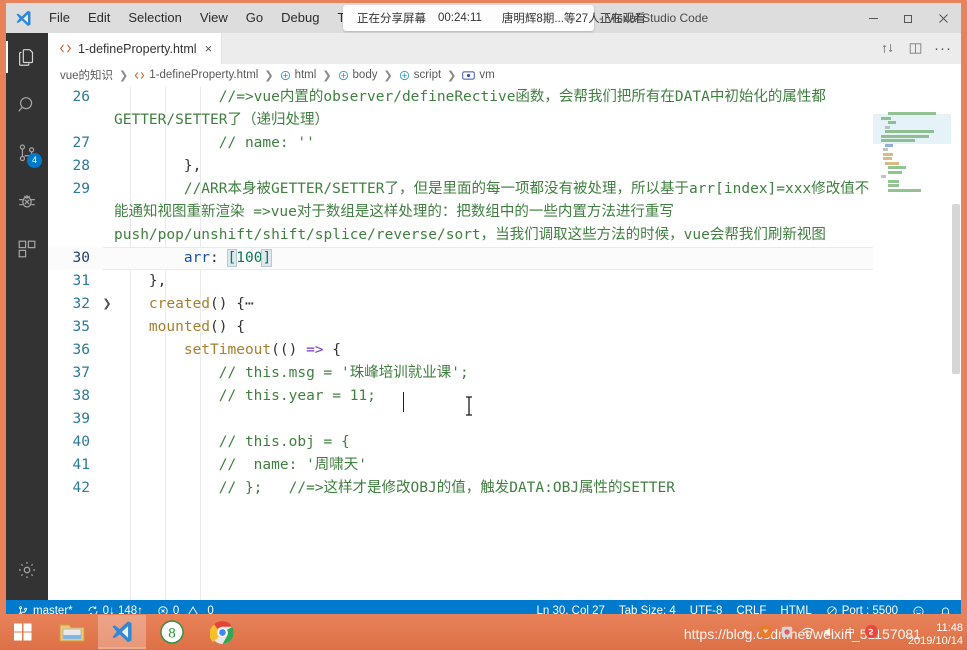  I want to click on line-number: 35, so click(81, 327).